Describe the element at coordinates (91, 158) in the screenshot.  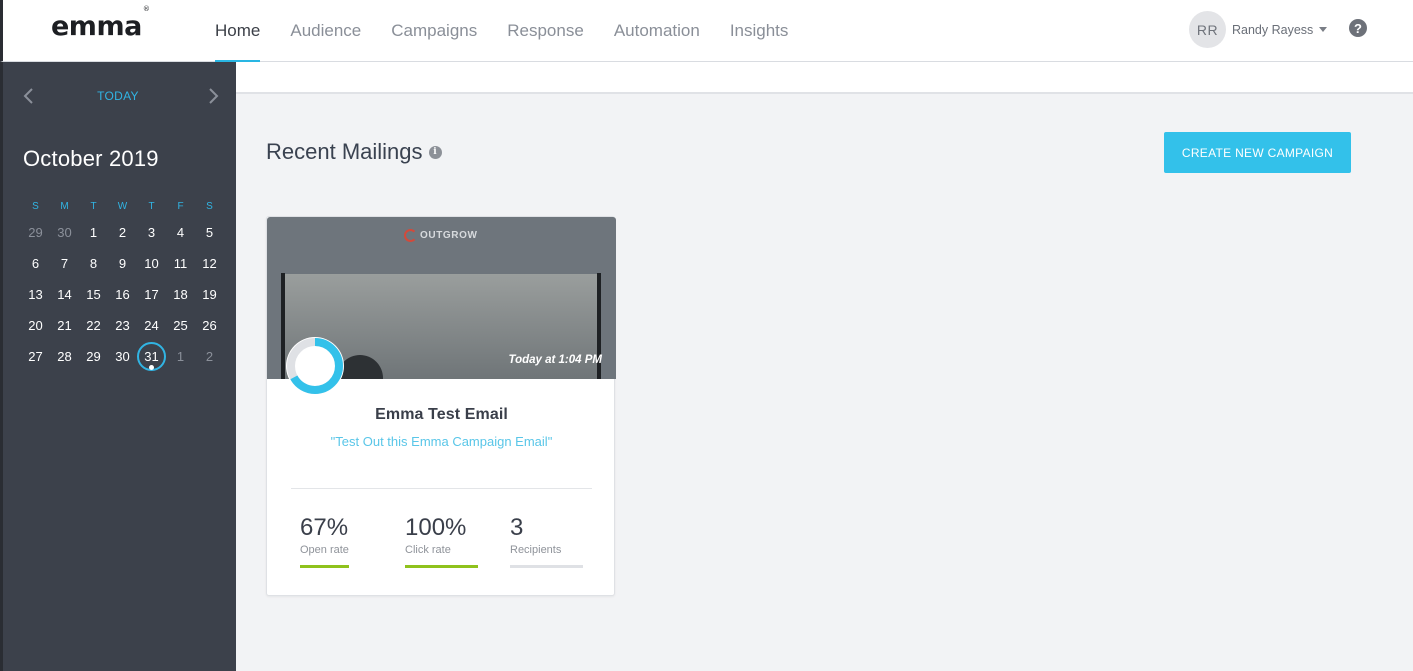
I see `calendar-month-title: October 2019` at that location.